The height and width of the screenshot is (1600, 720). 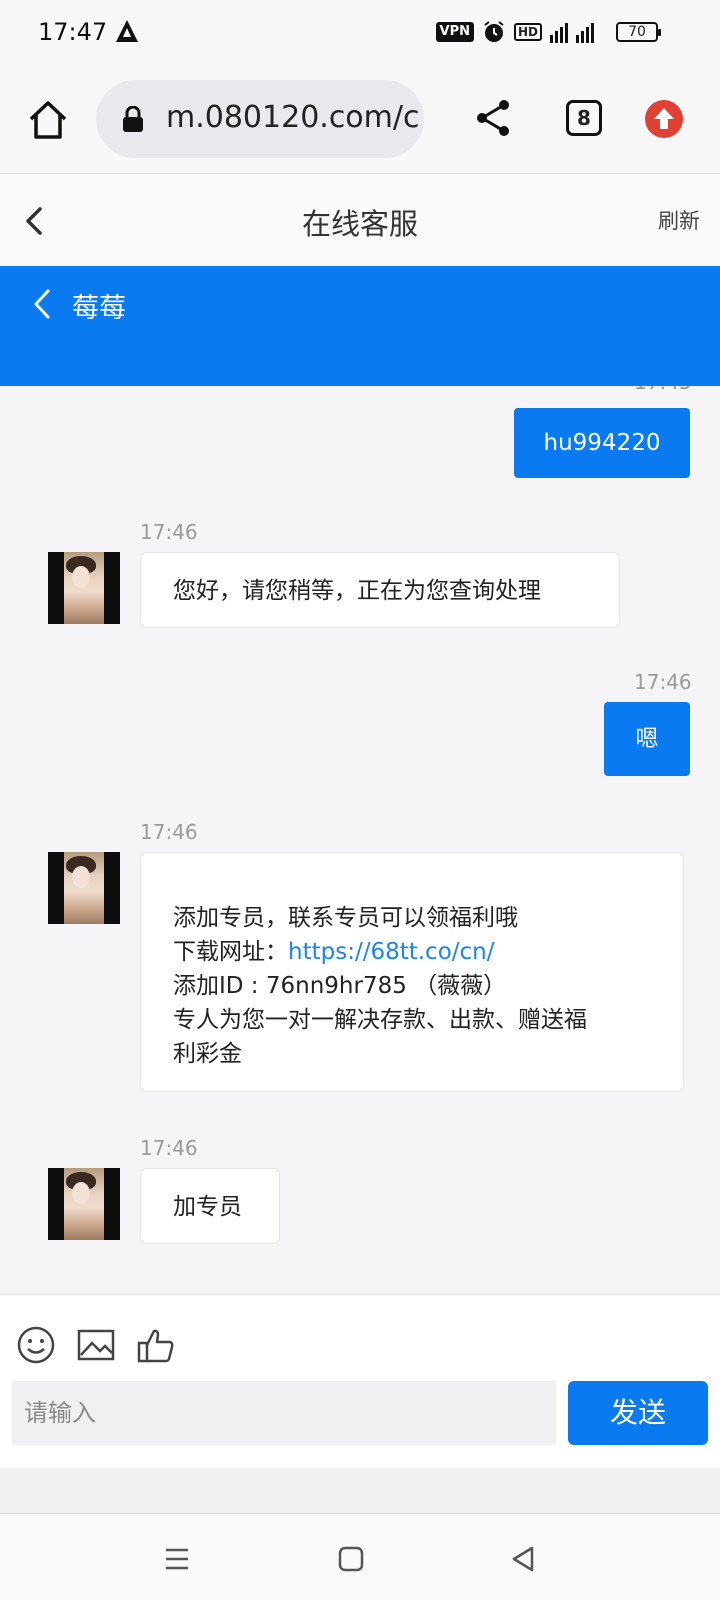 What do you see at coordinates (127, 31) in the screenshot?
I see `auto-mode-icon` at bounding box center [127, 31].